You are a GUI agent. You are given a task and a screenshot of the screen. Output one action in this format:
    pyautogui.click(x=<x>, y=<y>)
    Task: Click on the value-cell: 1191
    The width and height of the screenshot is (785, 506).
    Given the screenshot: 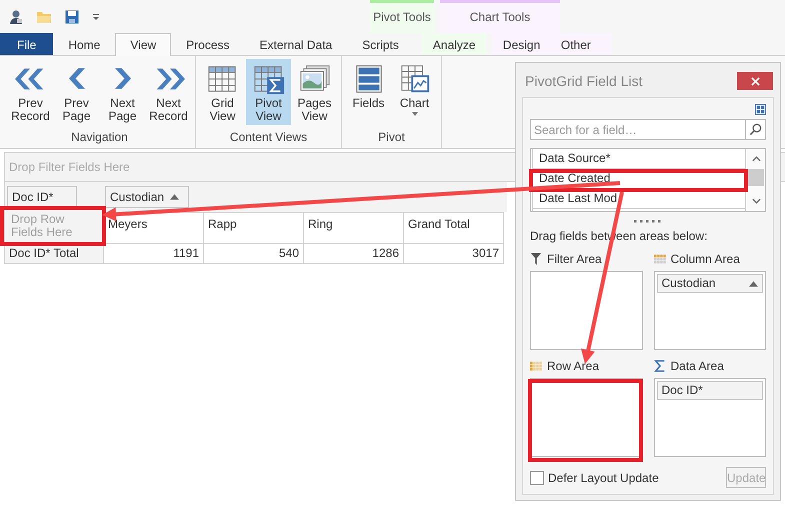 What is the action you would take?
    pyautogui.click(x=154, y=254)
    